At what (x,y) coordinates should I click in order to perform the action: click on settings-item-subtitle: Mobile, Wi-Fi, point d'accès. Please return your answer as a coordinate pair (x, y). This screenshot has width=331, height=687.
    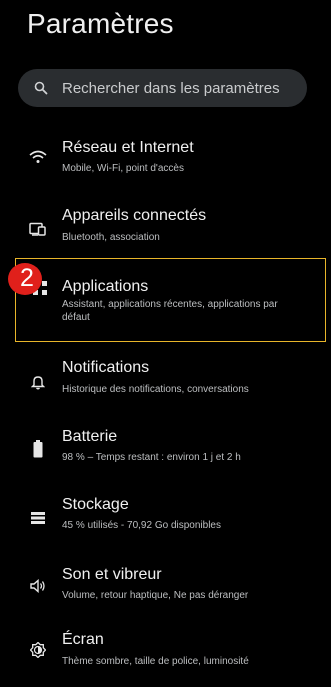
    Looking at the image, I should click on (123, 168).